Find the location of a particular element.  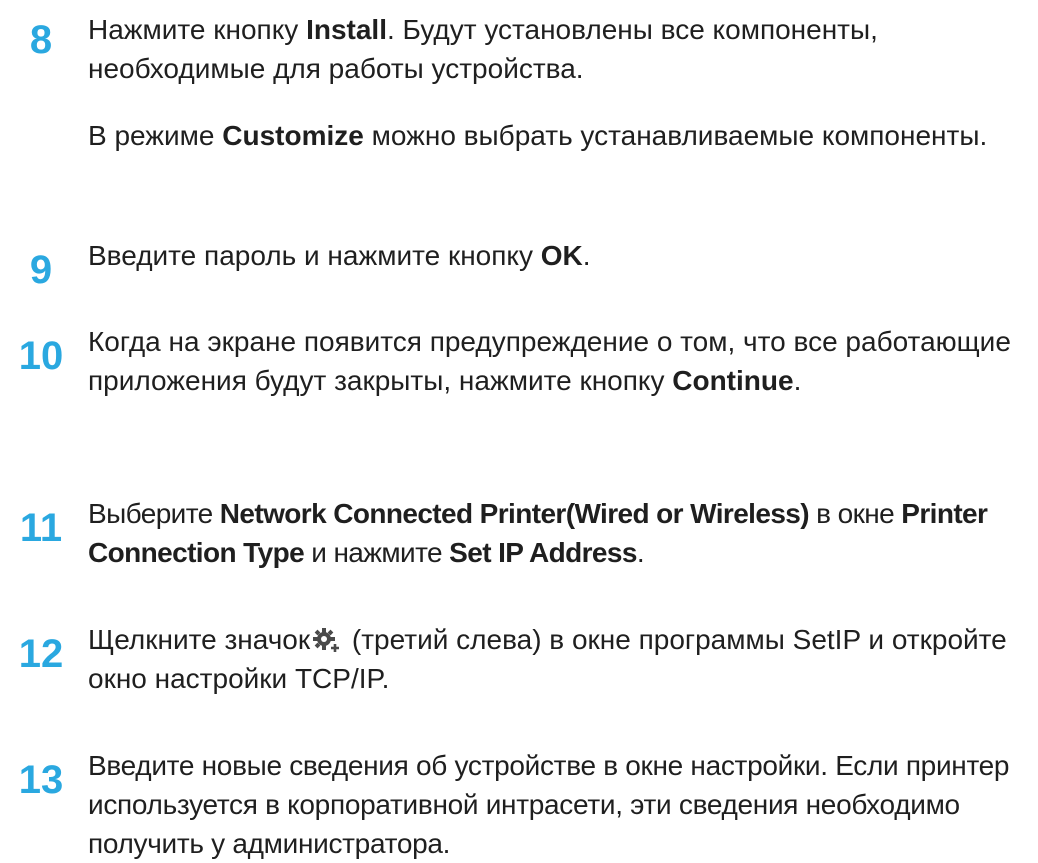

step-number: 12 is located at coordinates (41, 654).